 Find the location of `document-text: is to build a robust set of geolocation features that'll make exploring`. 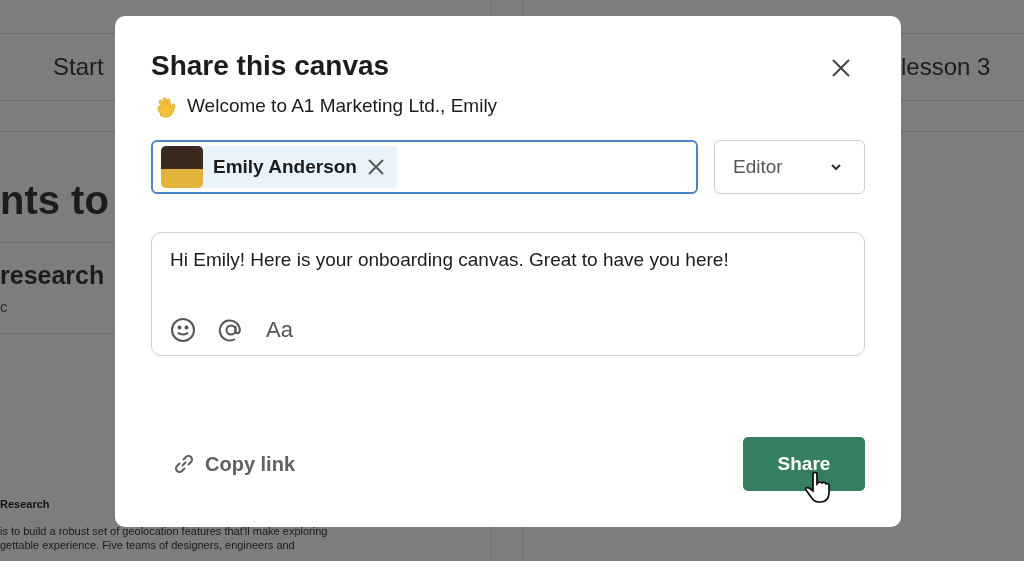

document-text: is to build a robust set of geolocation features that'll make exploring is located at coordinates (164, 531).